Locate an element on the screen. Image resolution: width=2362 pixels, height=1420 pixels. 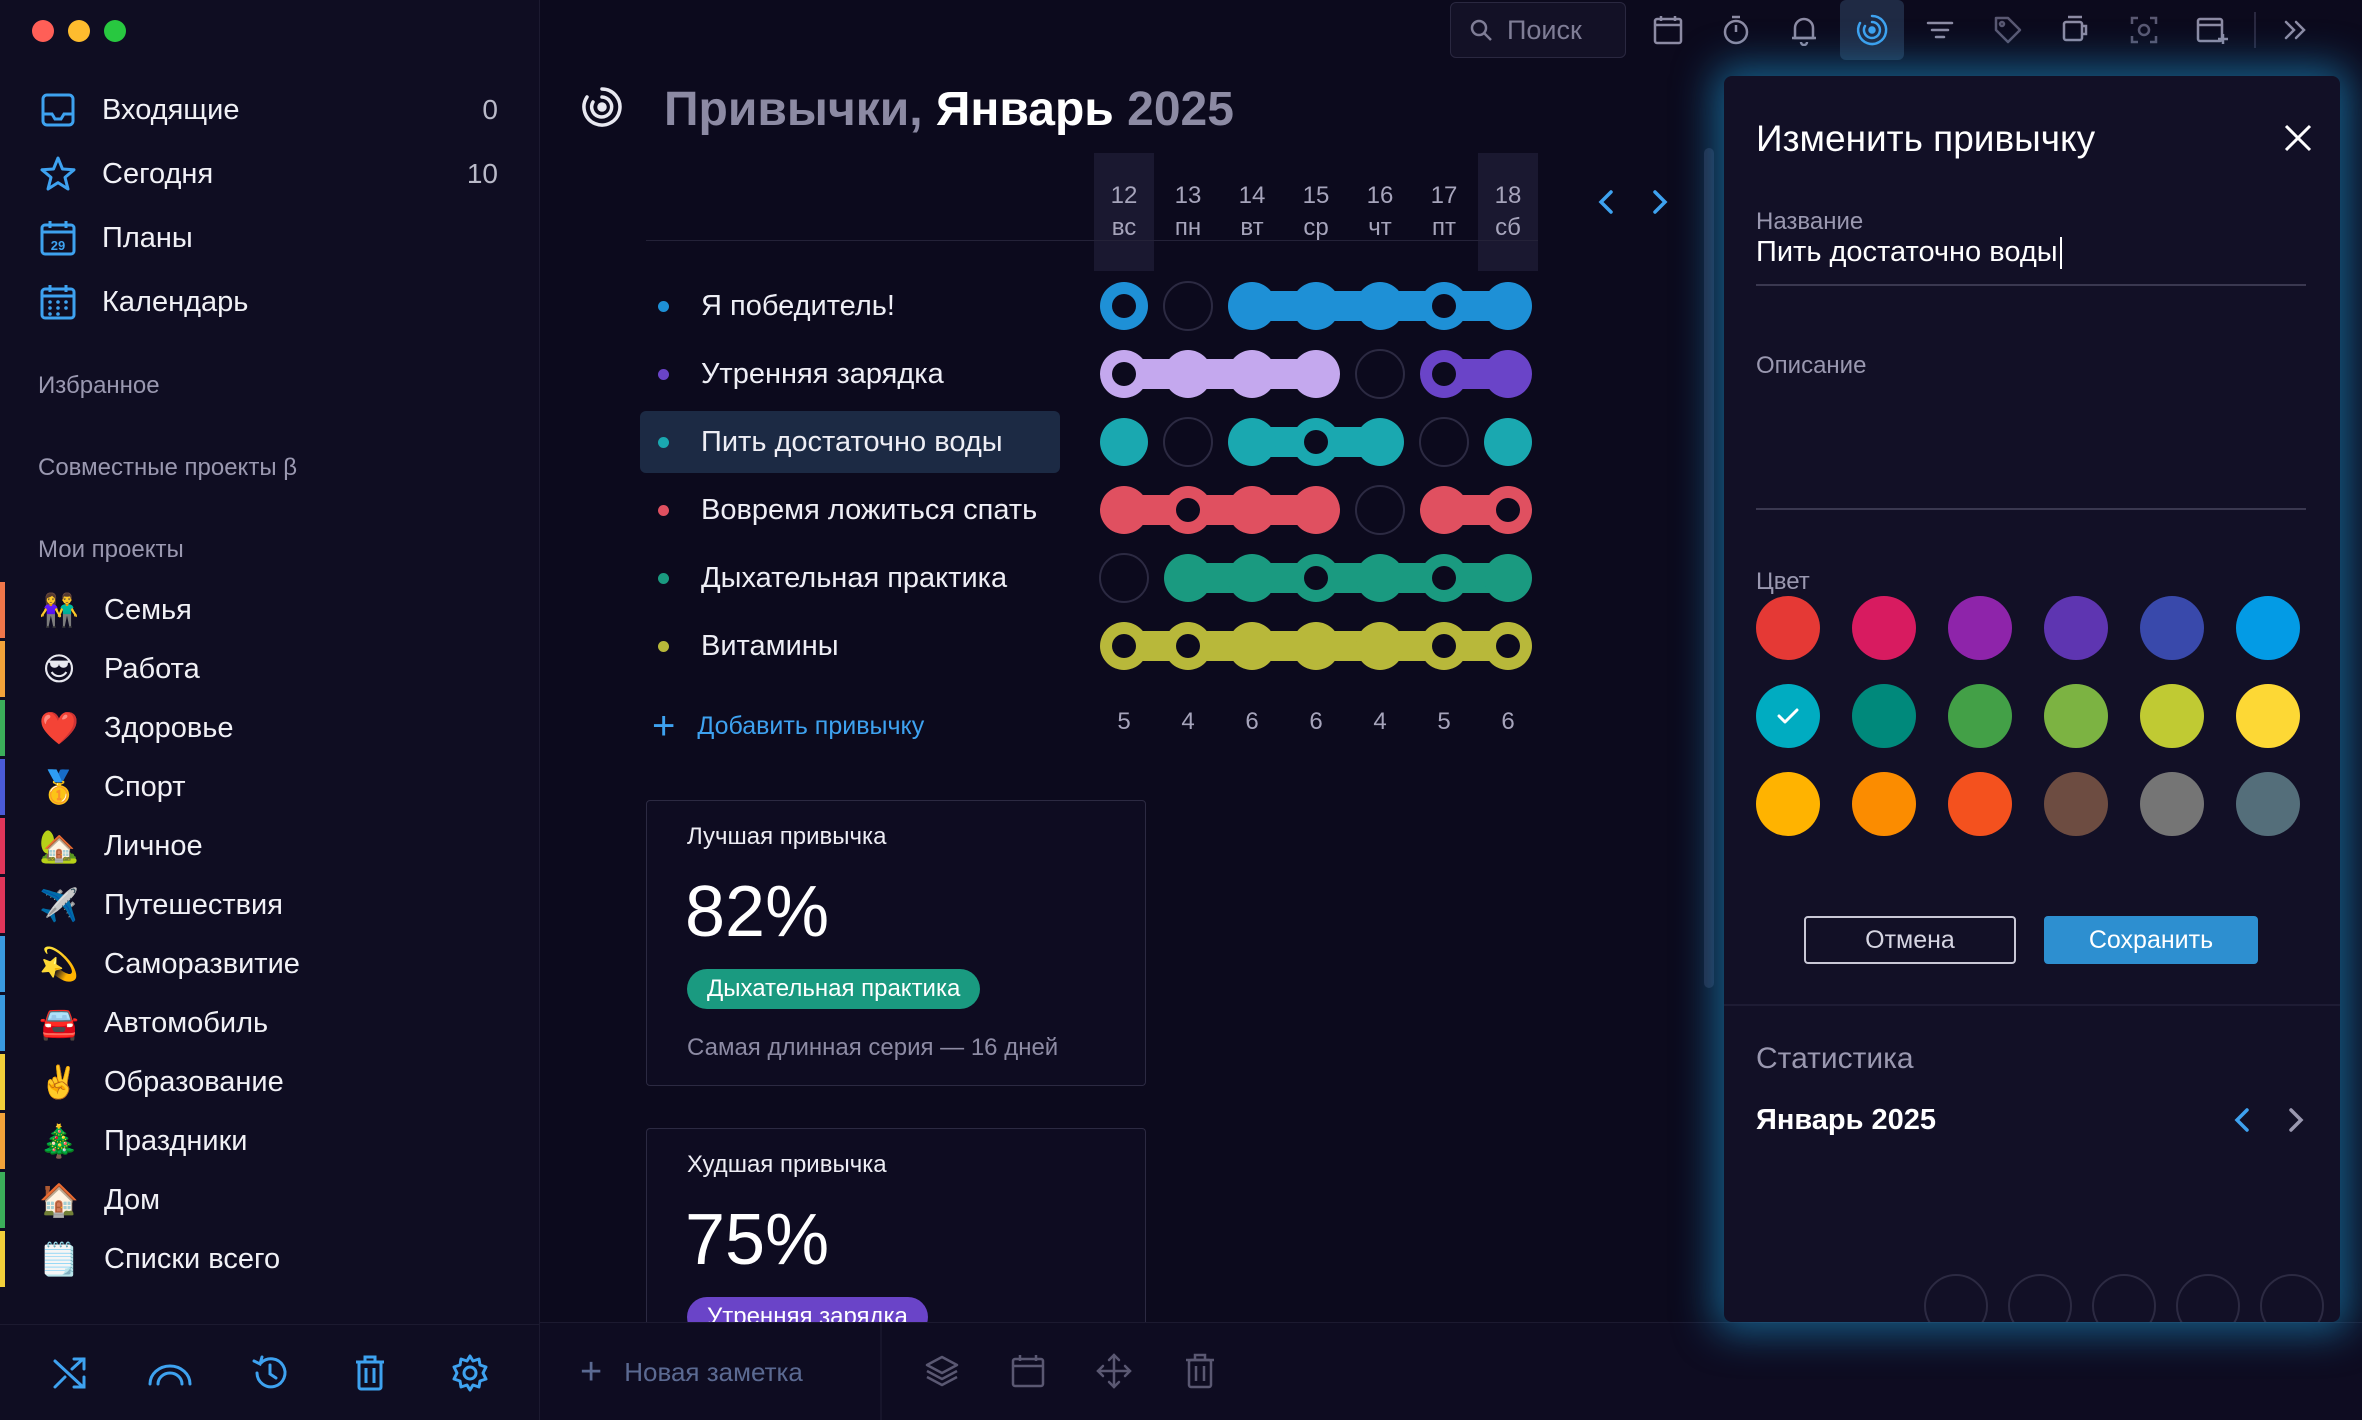
add-window-icon is located at coordinates (2212, 30).